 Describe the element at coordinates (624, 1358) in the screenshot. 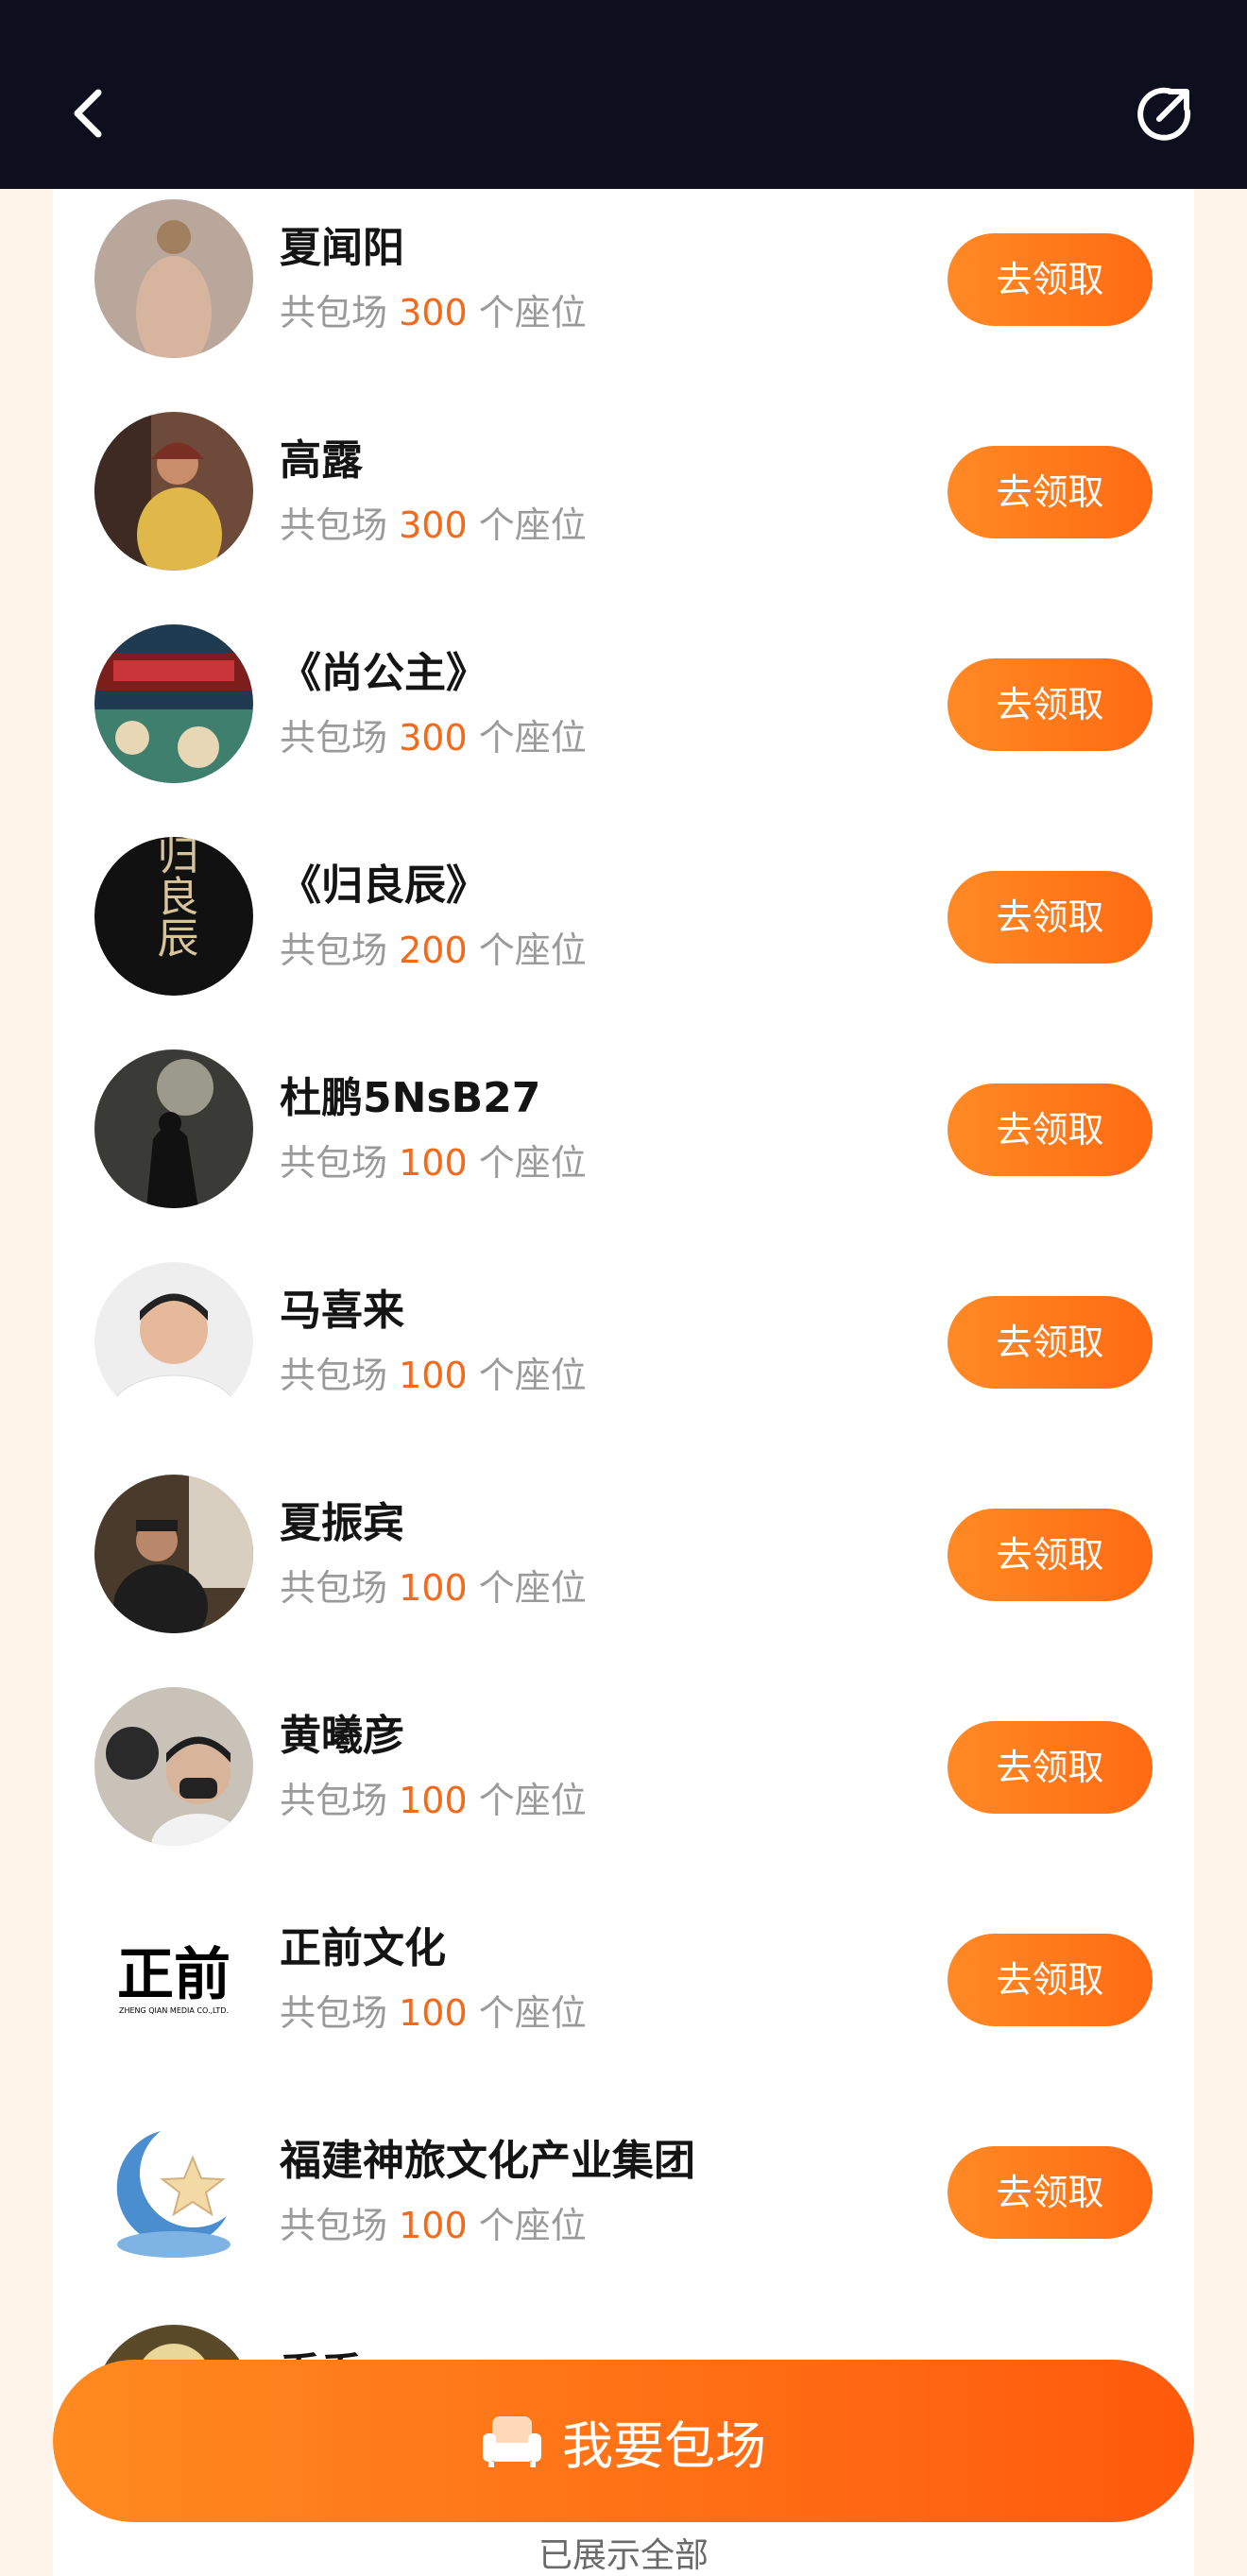

I see `list-item: 马喜来 共包场 100 个座位 去领取` at that location.